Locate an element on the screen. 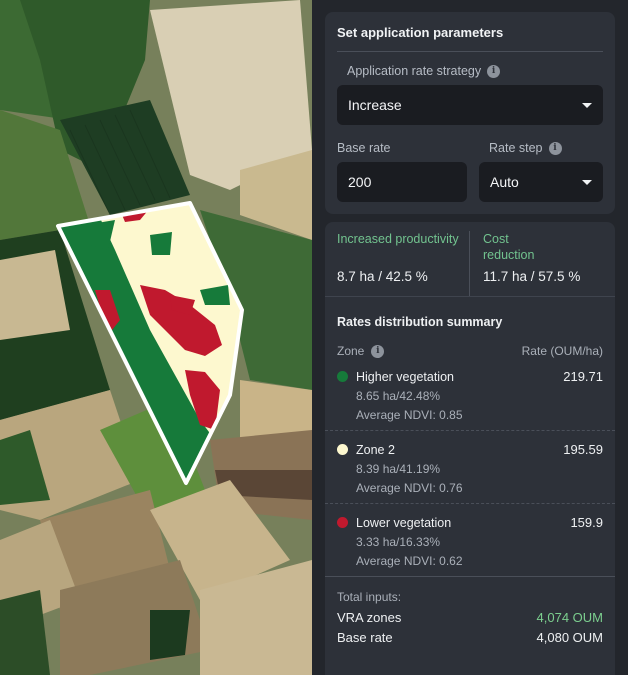  base-rate-group: Base rate 200 is located at coordinates (402, 171).